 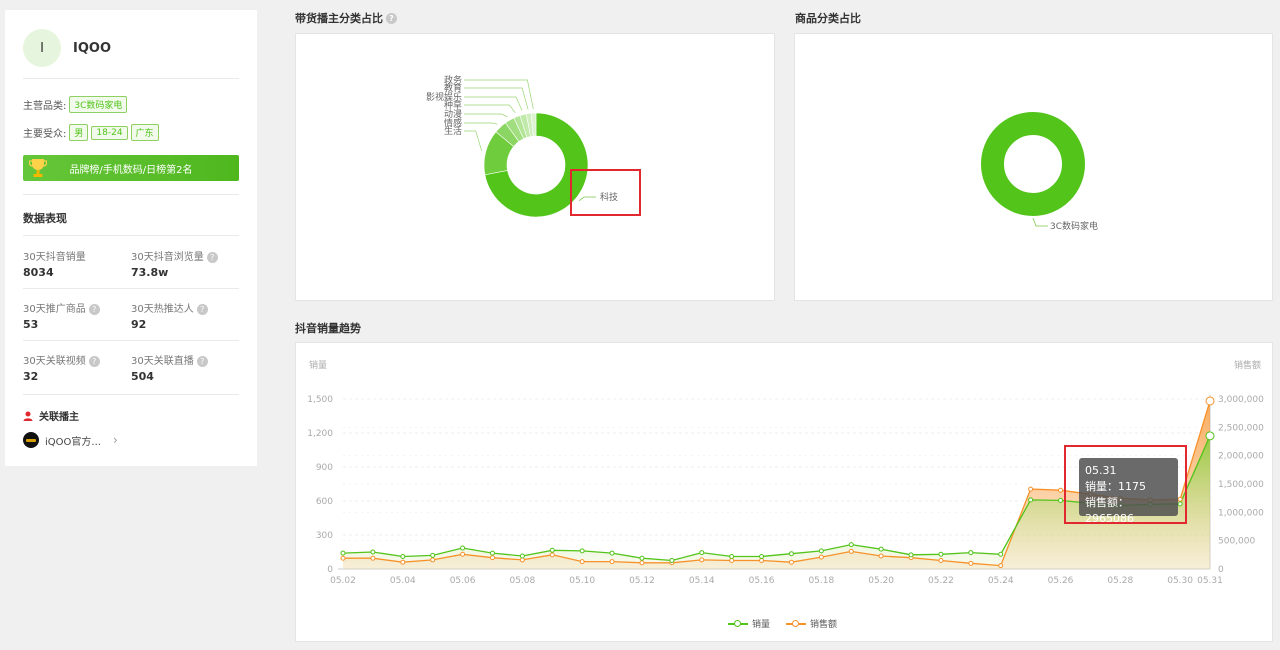 I want to click on product-category-donut: 3C数码家电, so click(x=1039, y=172).